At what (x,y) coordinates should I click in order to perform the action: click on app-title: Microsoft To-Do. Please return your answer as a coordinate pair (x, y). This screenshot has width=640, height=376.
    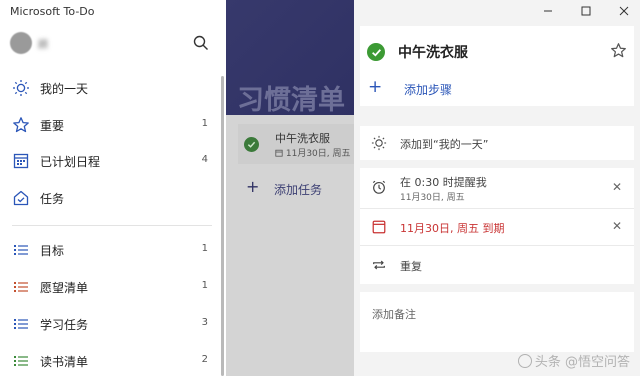
    Looking at the image, I should click on (52, 11).